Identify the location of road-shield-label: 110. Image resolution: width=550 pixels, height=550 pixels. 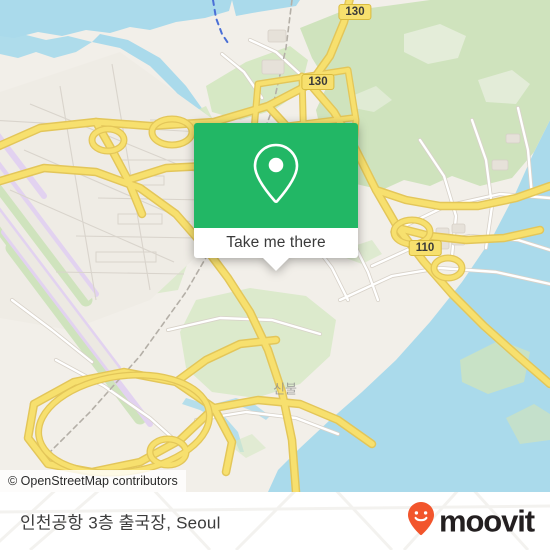
(425, 248).